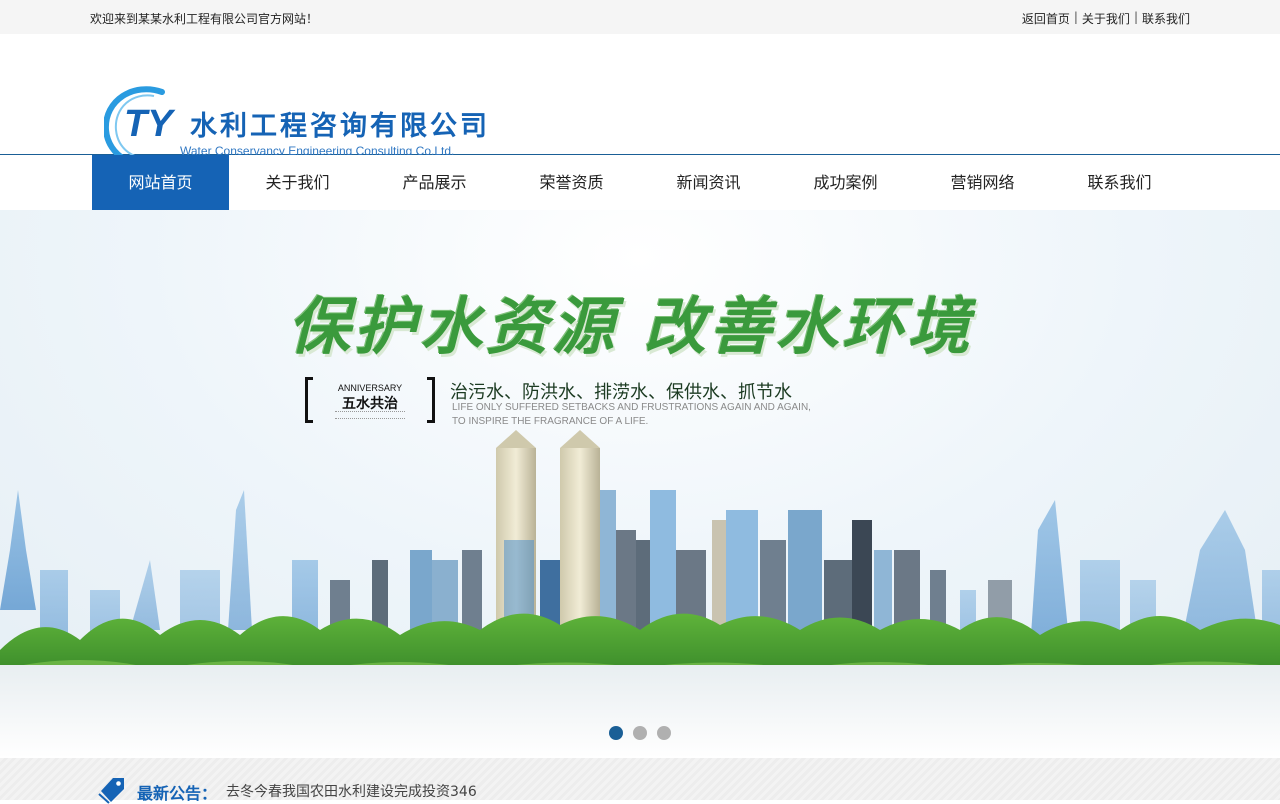 The width and height of the screenshot is (1280, 804). Describe the element at coordinates (708, 182) in the screenshot. I see `nav-item-news: 新闻资讯` at that location.